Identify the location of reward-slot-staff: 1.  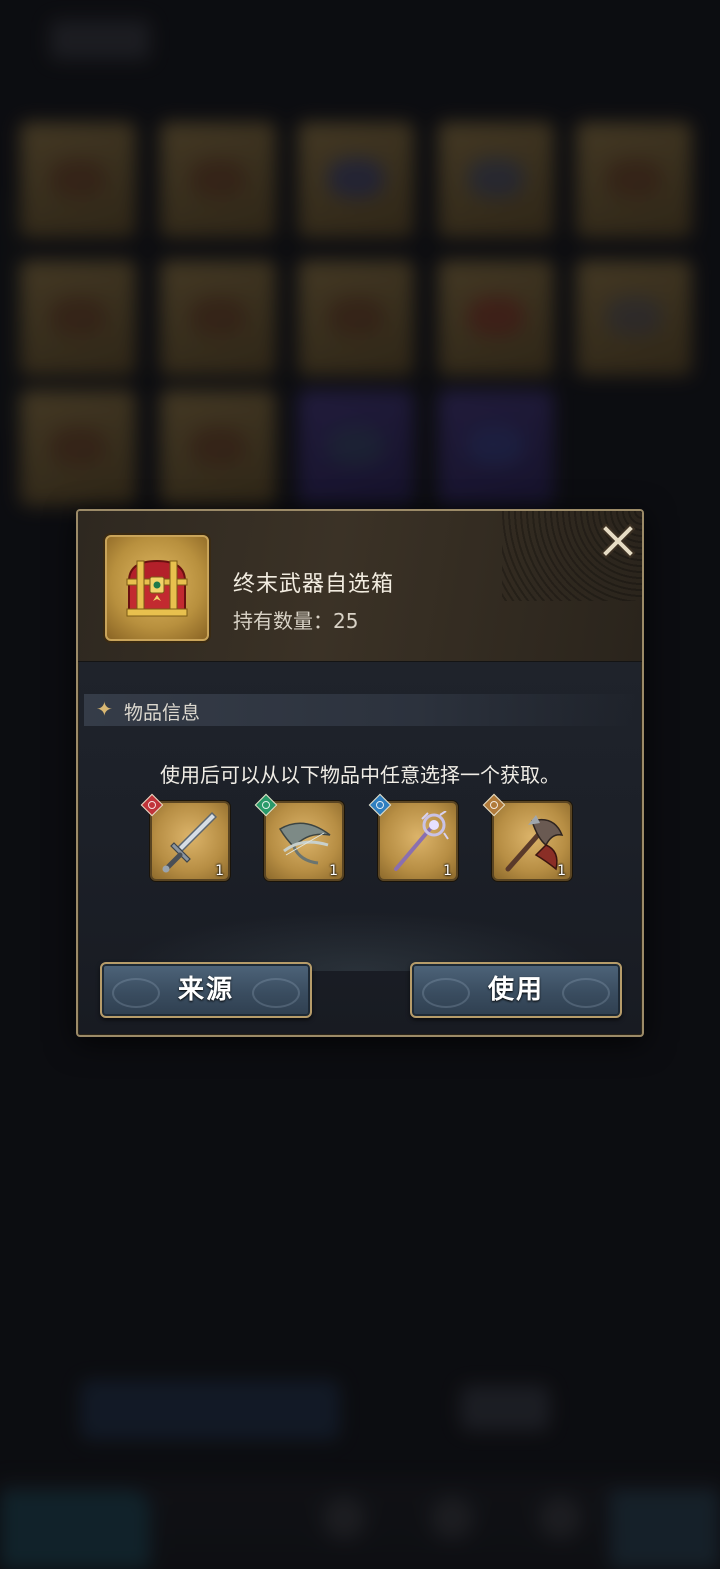
(413, 837).